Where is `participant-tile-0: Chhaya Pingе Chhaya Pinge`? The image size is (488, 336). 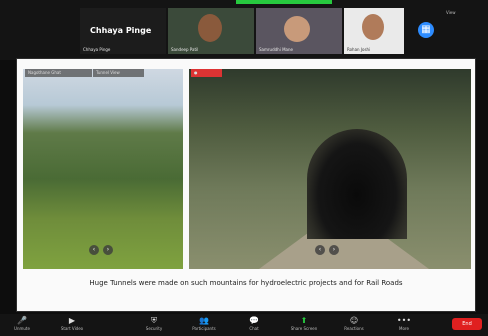
participant-tile-0: Chhaya Pingе Chhaya Pinge is located at coordinates (123, 31).